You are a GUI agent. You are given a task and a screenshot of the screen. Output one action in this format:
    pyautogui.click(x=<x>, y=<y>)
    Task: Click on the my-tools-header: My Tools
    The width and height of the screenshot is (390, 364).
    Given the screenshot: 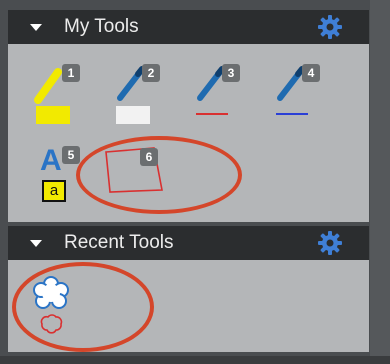 What is the action you would take?
    pyautogui.click(x=188, y=27)
    